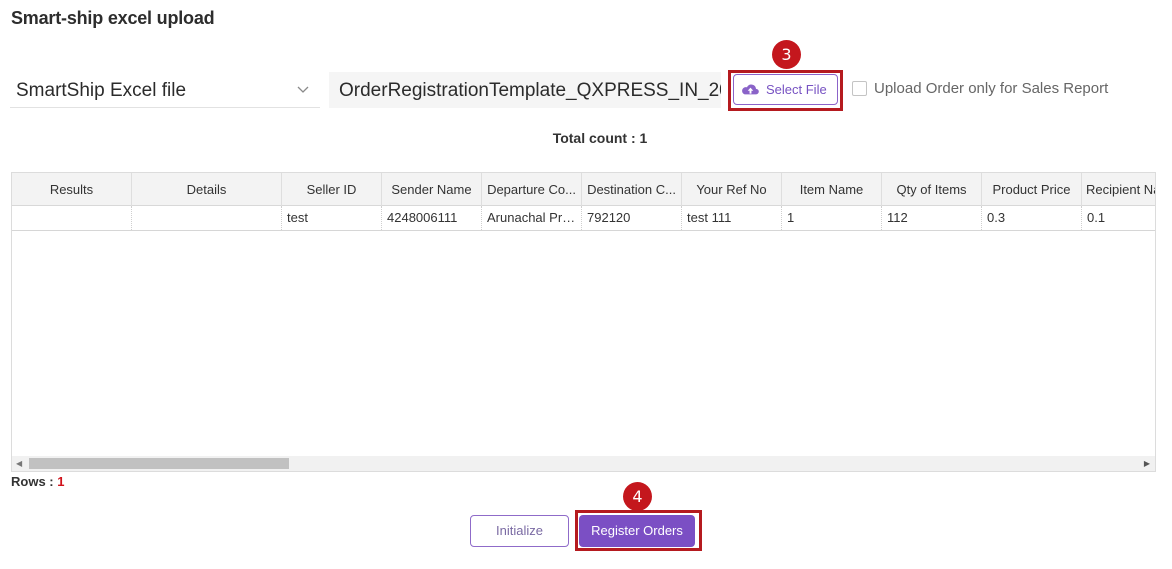 This screenshot has height=569, width=1172. What do you see at coordinates (72, 218) in the screenshot?
I see `cell-results` at bounding box center [72, 218].